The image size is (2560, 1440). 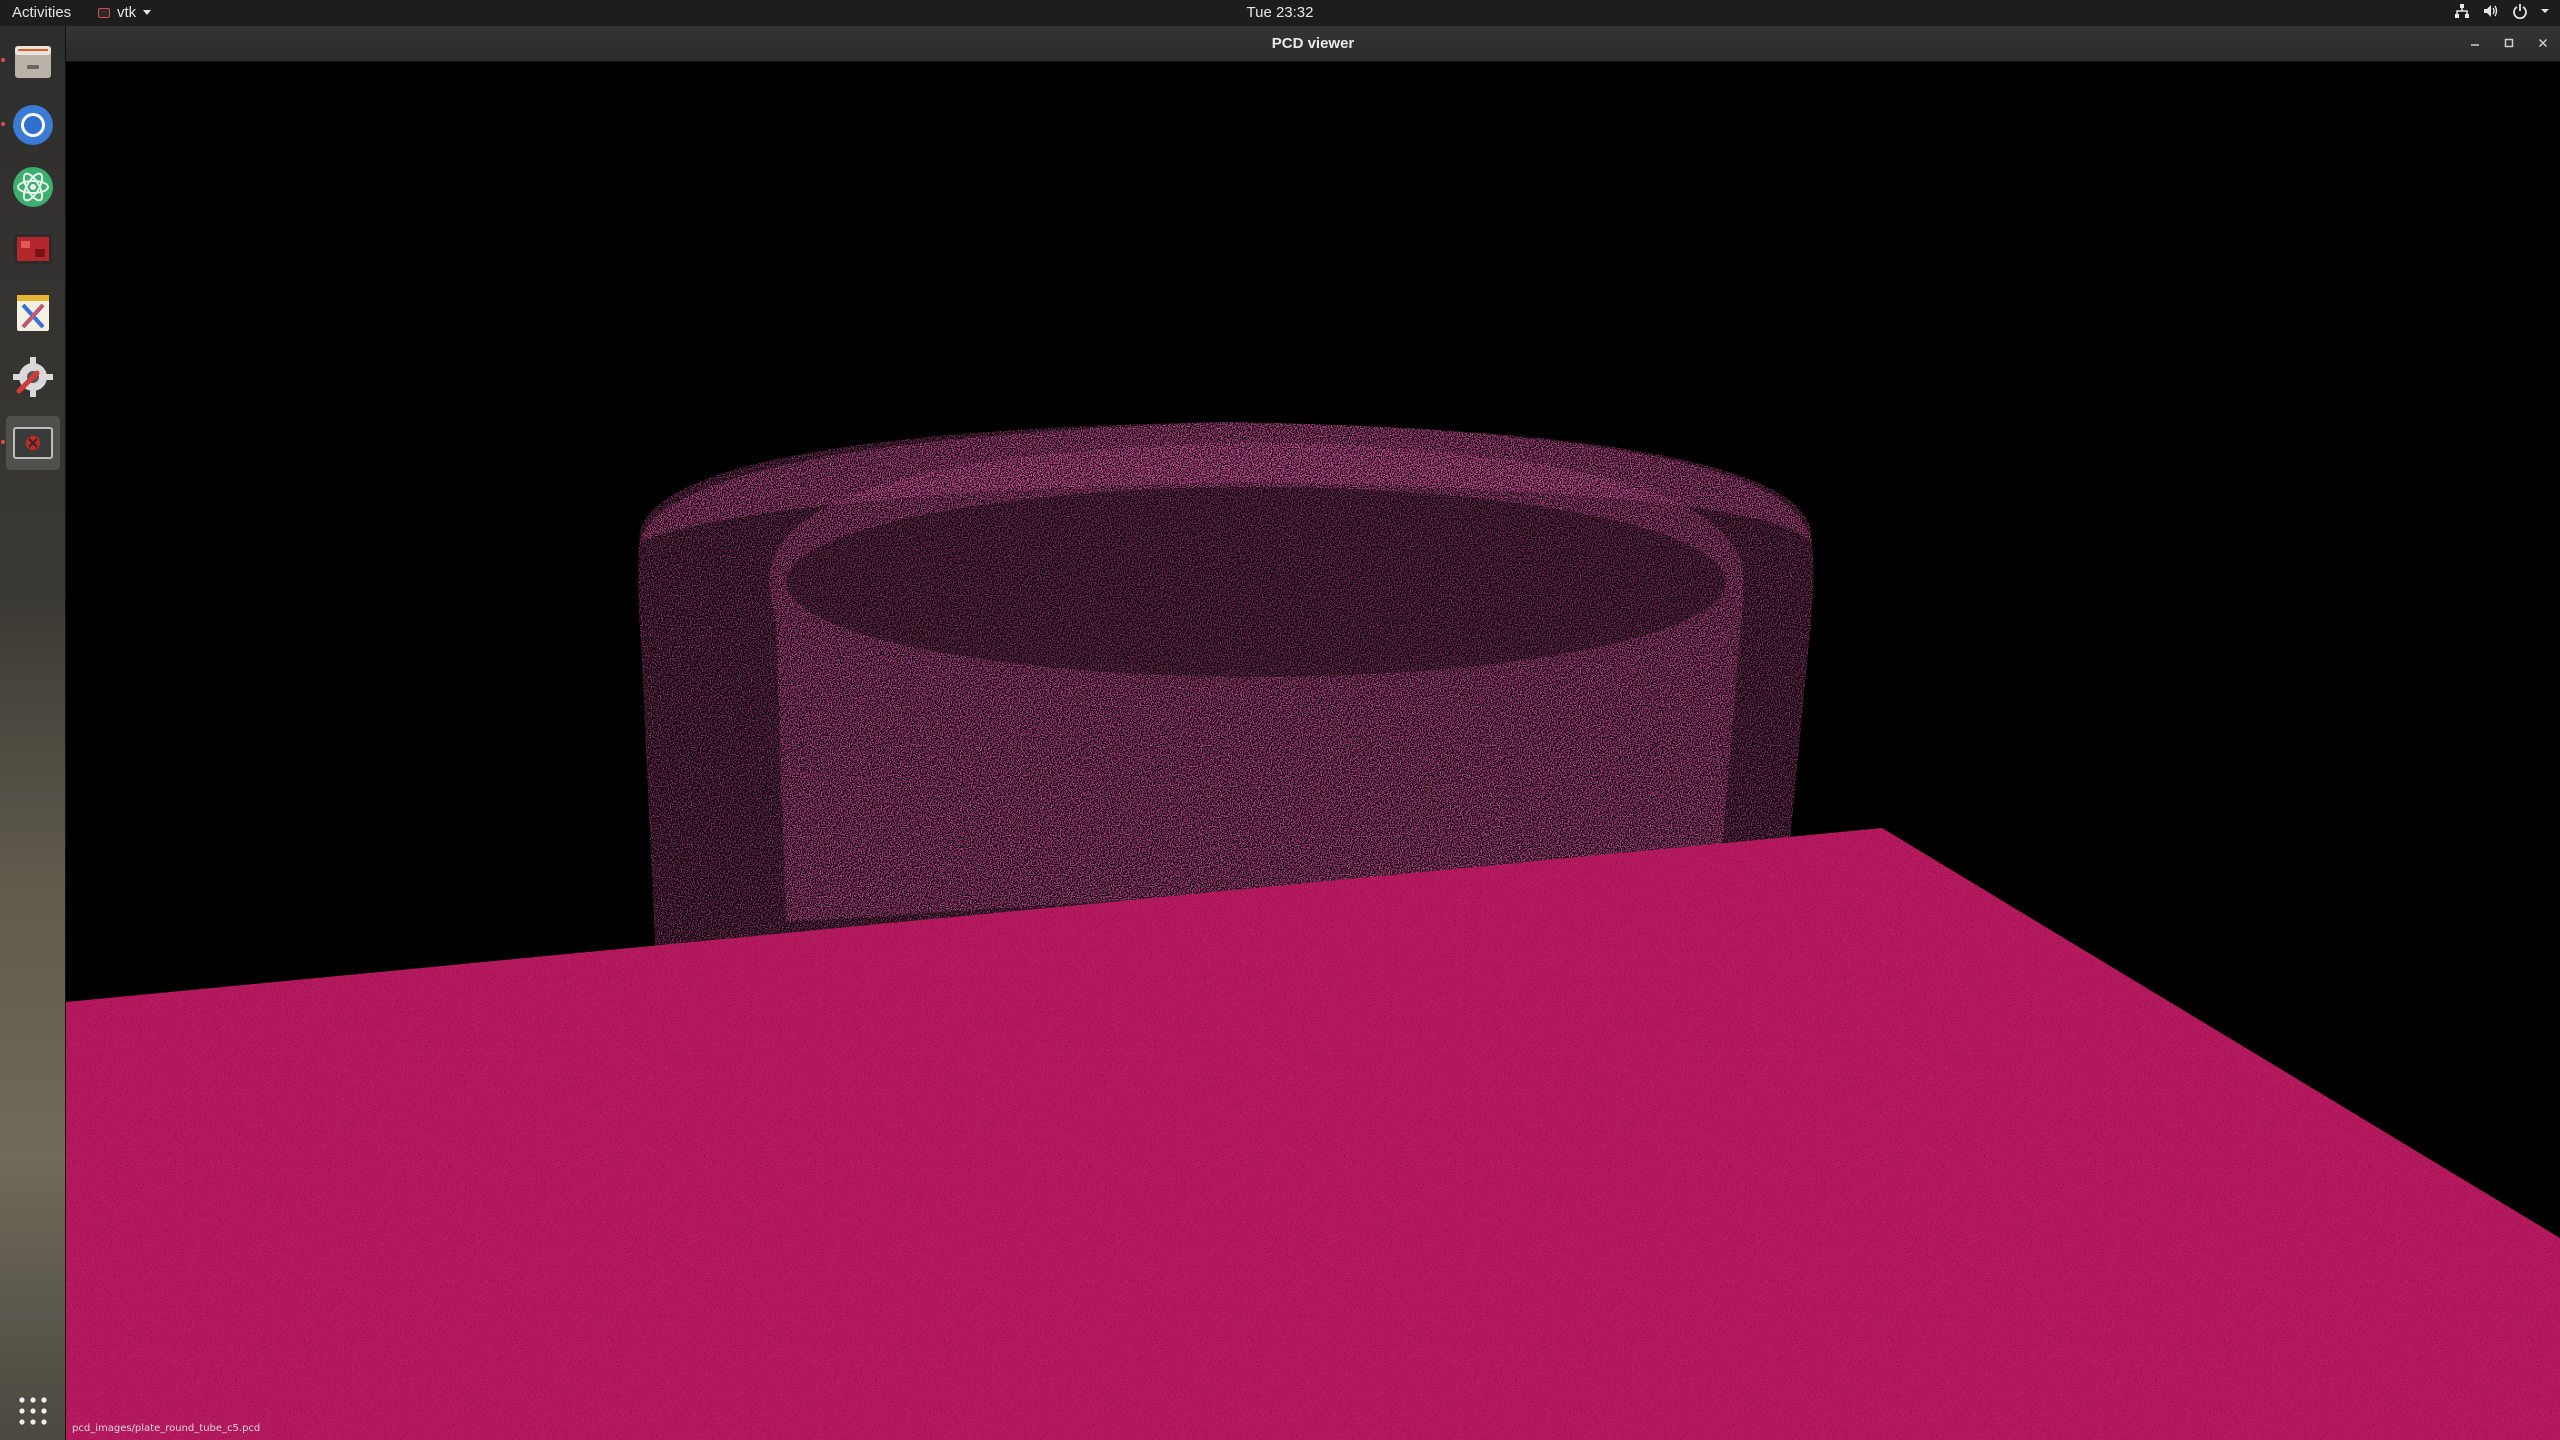 I want to click on dock-item-atom, so click(x=33, y=187).